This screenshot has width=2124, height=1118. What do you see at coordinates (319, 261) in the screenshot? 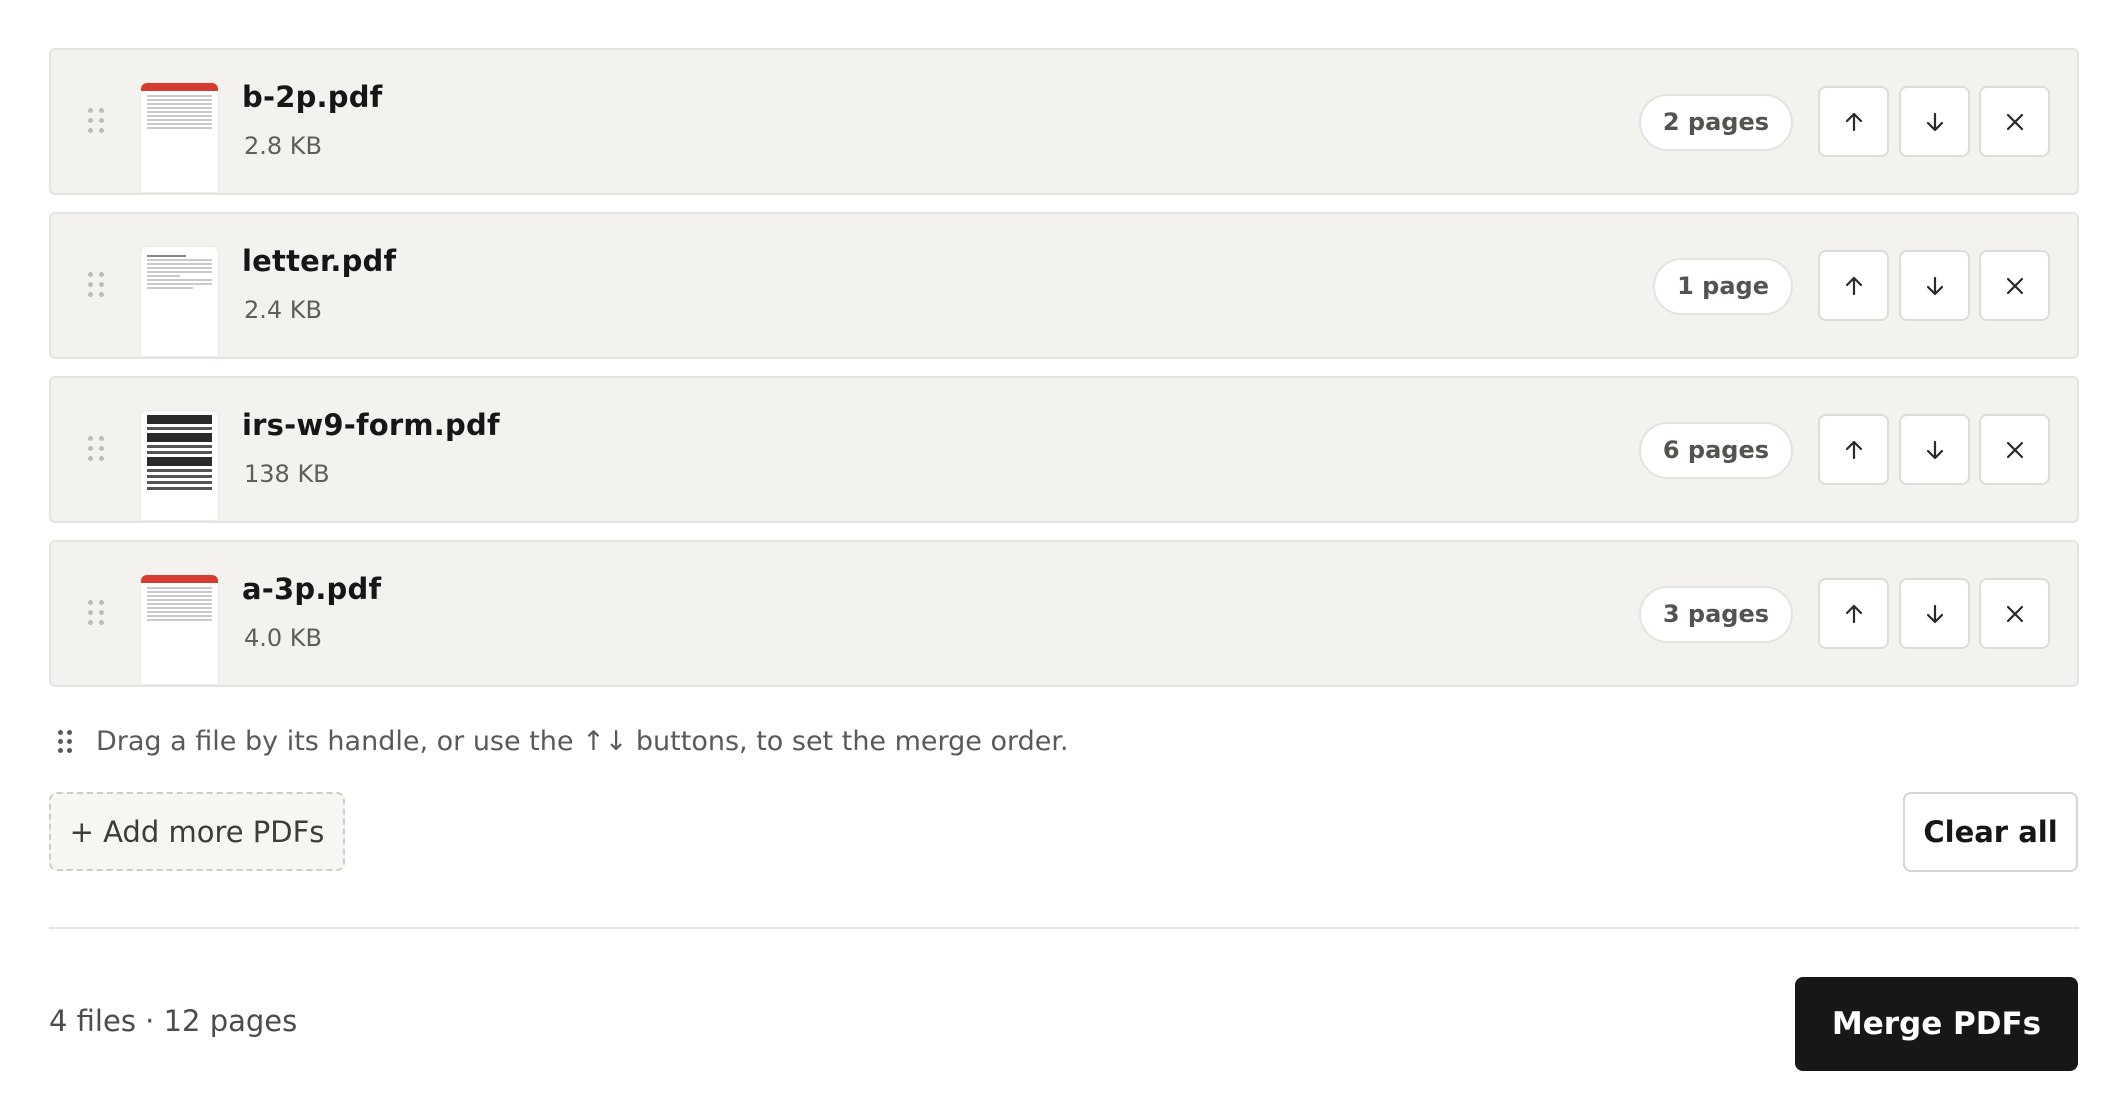
I see `file-name: letter.pdf` at bounding box center [319, 261].